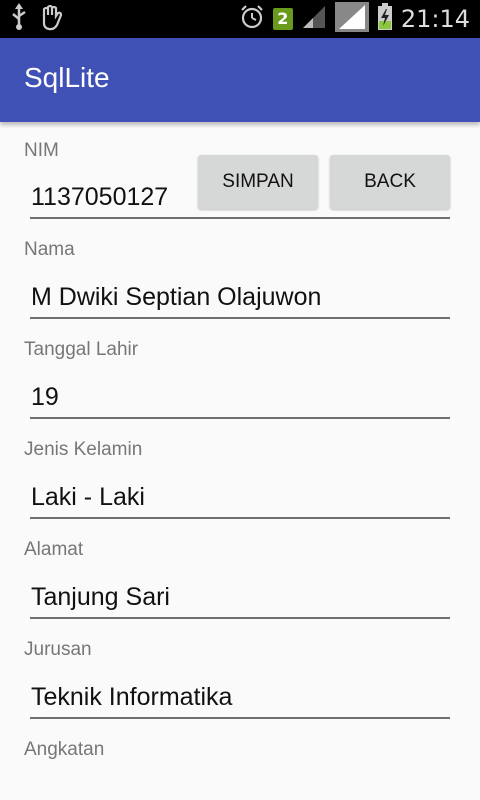 This screenshot has height=800, width=480. I want to click on nama-label: Nama, so click(49, 249).